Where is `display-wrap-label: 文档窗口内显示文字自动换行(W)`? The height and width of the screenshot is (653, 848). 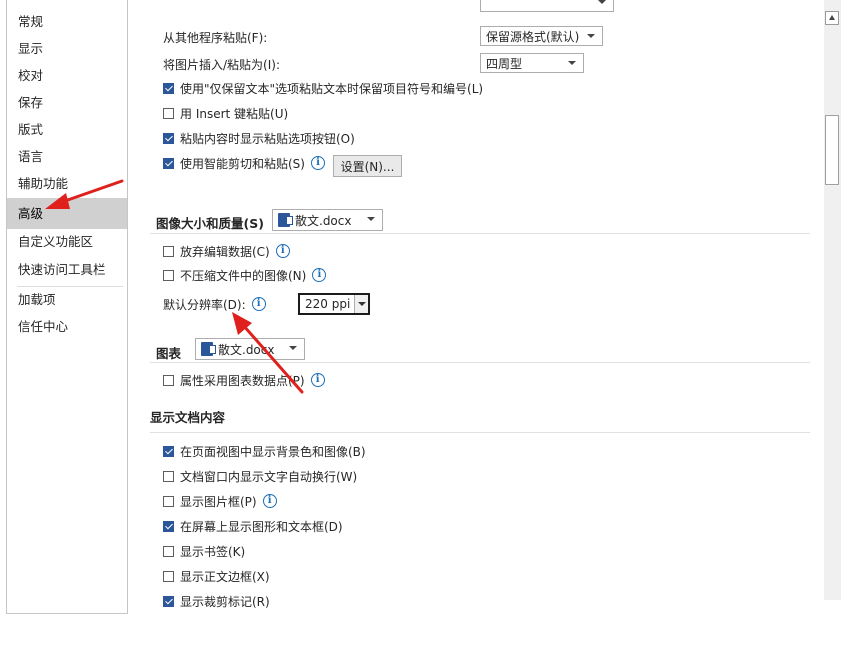 display-wrap-label: 文档窗口内显示文字自动换行(W) is located at coordinates (269, 476).